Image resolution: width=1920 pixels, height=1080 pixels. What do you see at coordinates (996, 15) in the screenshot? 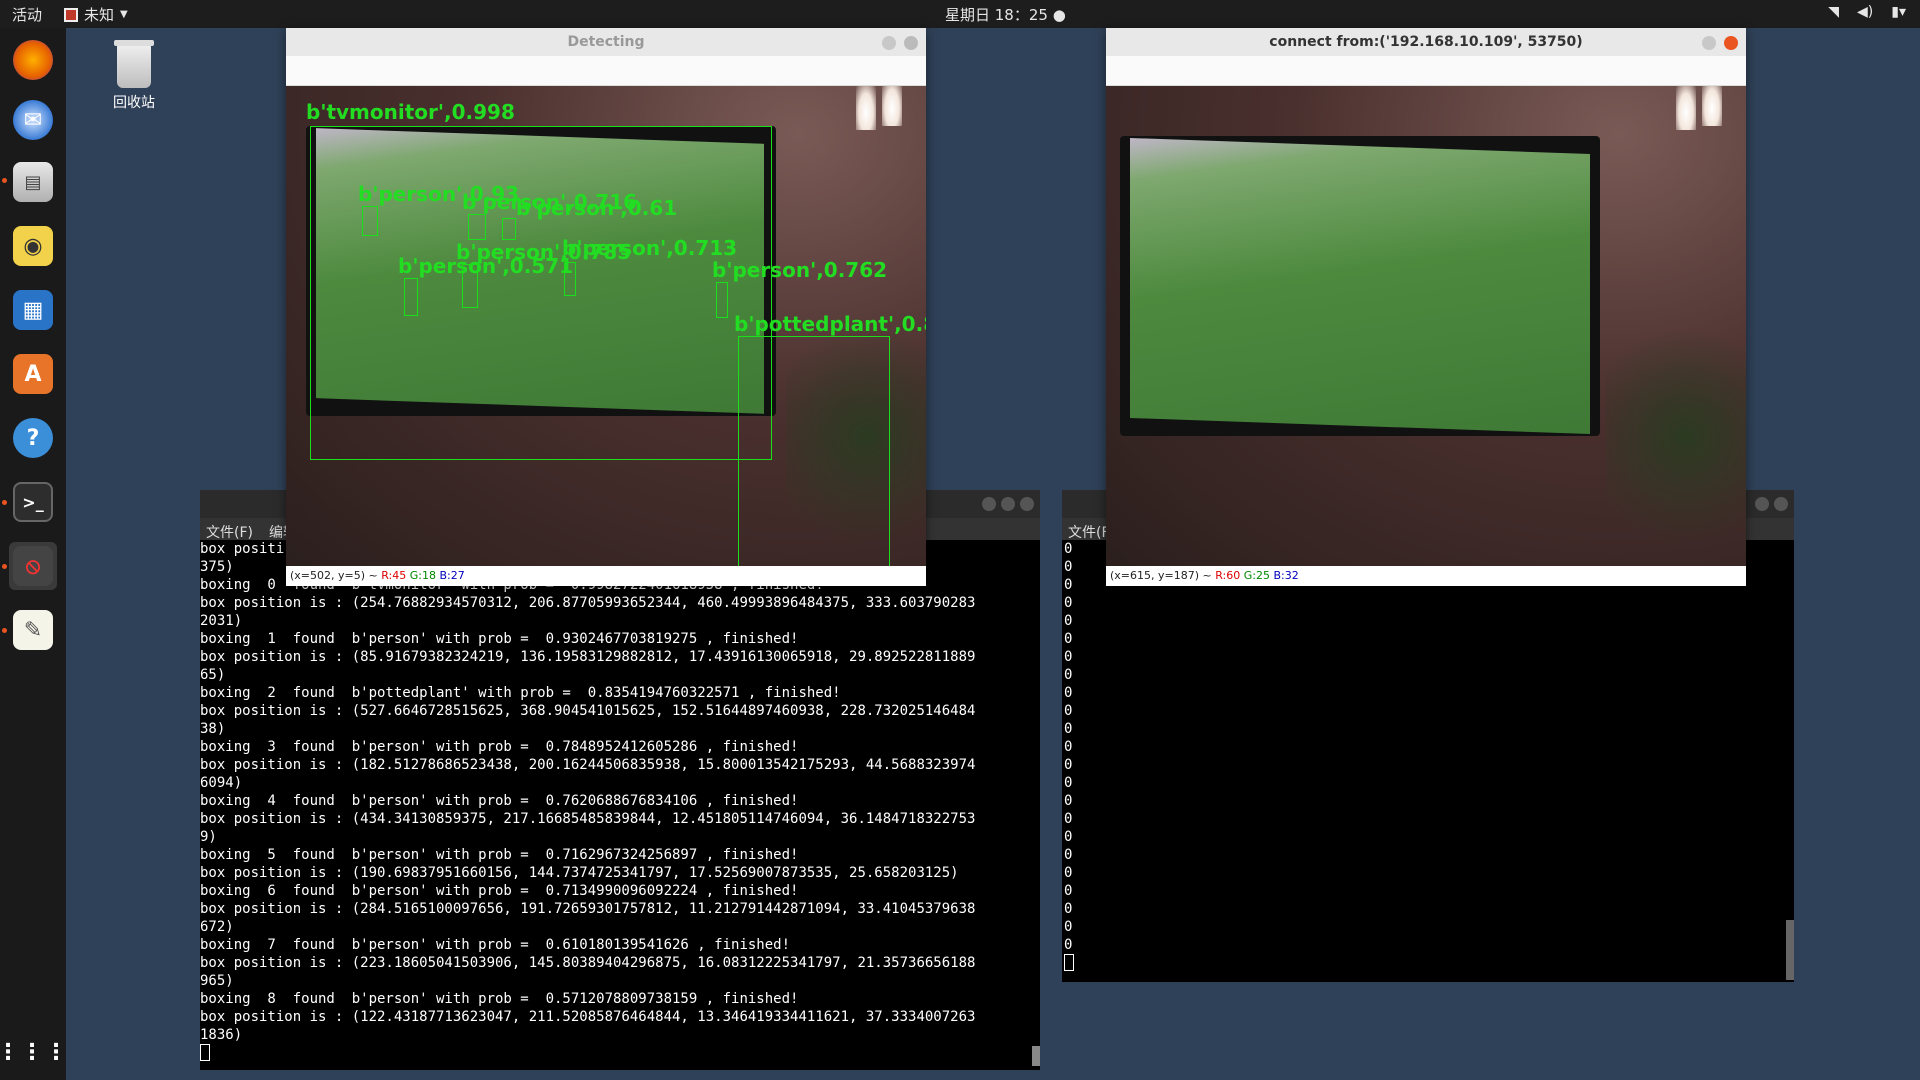
I see `clock-label: 星期日 18：25` at bounding box center [996, 15].